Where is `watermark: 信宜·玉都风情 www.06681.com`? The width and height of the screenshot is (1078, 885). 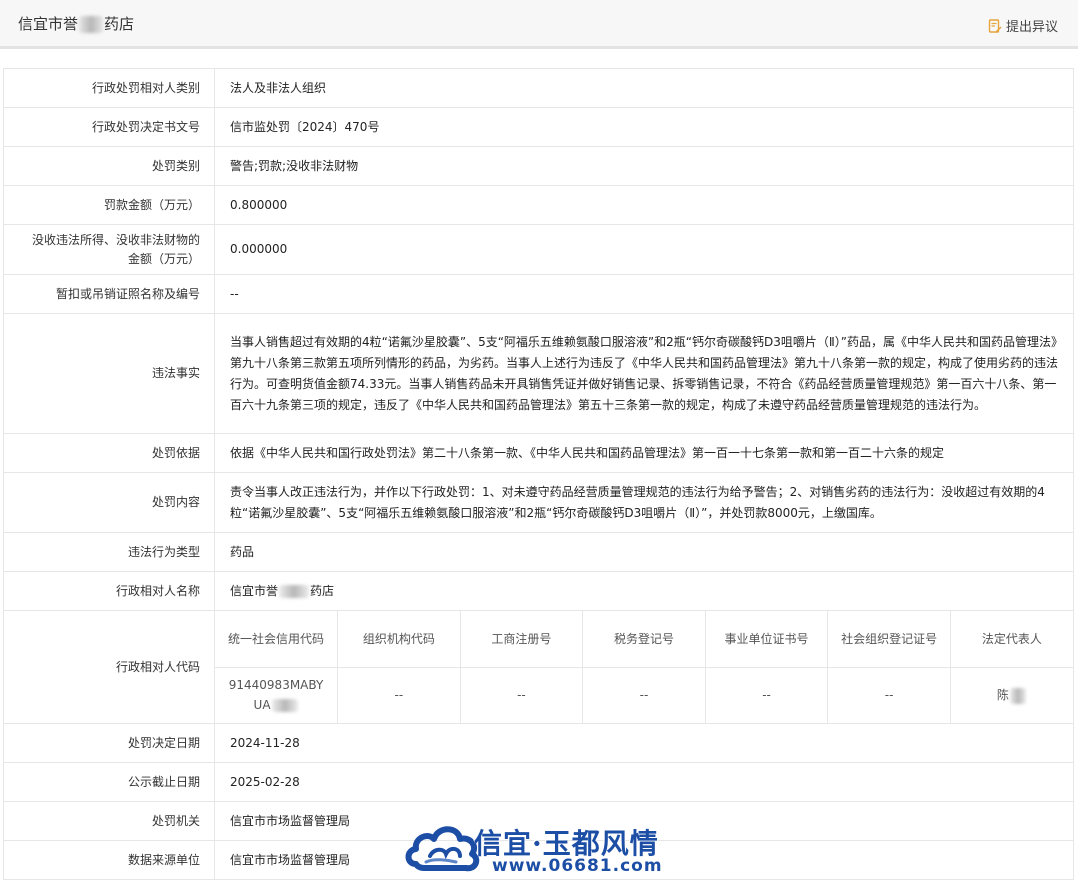 watermark: 信宜·玉都风情 www.06681.com is located at coordinates (544, 849).